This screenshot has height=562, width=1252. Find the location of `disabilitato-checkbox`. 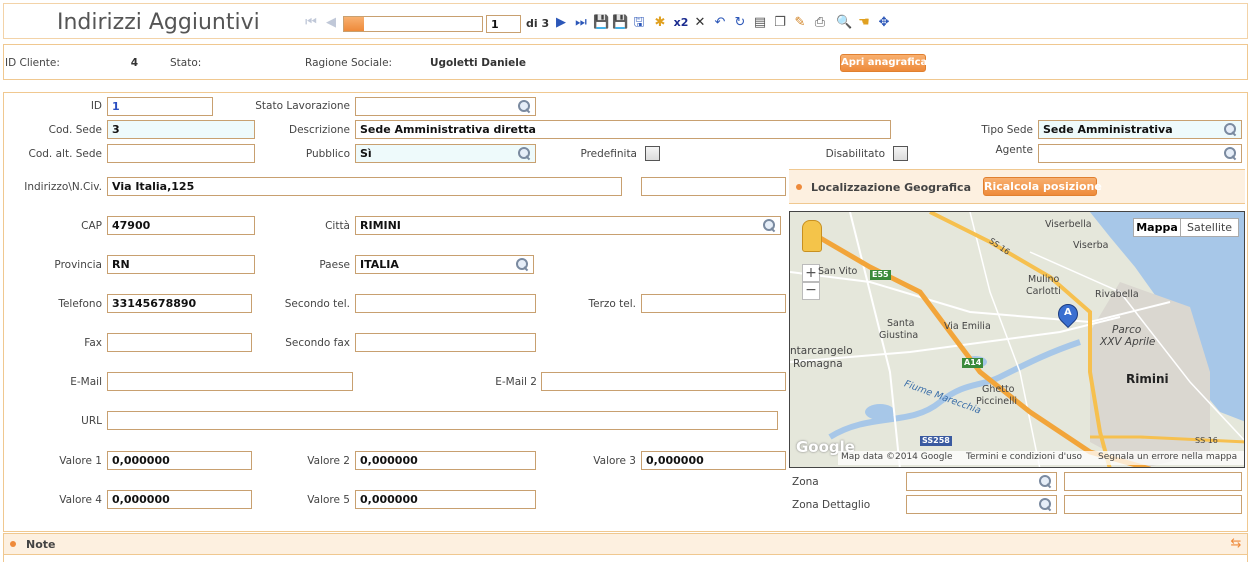

disabilitato-checkbox is located at coordinates (900, 153).